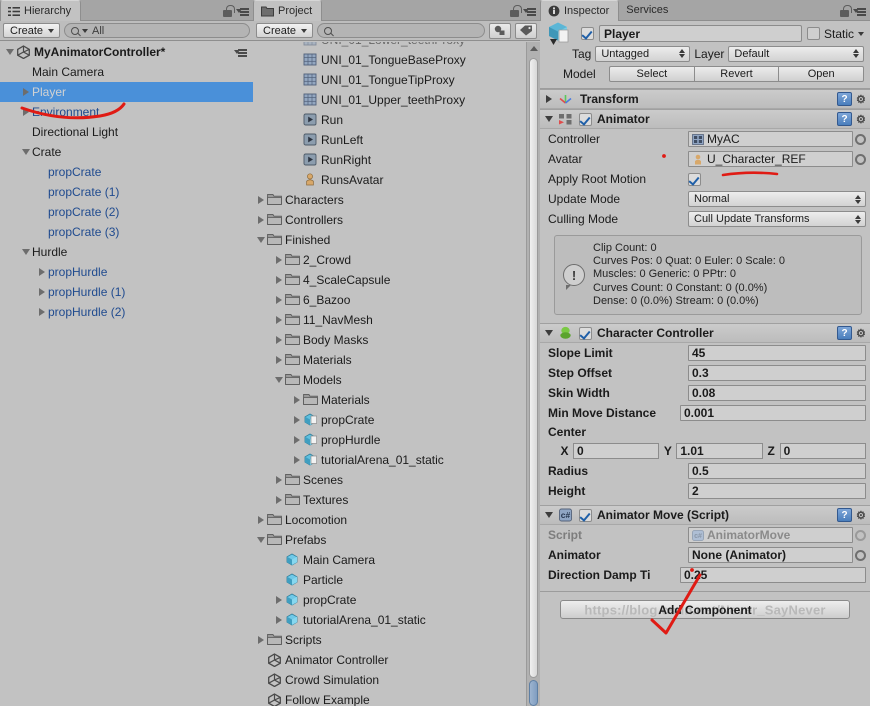  Describe the element at coordinates (396, 440) in the screenshot. I see `project-row: propHurdle` at that location.